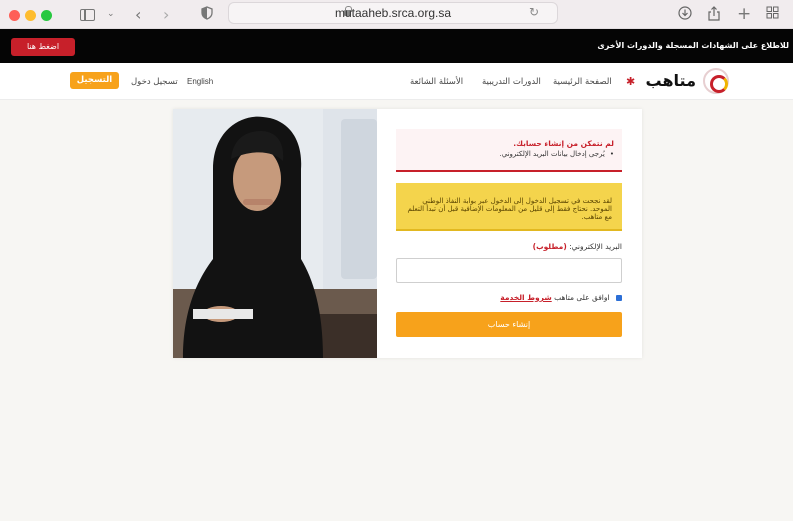  I want to click on language-switch-link: English, so click(200, 81).